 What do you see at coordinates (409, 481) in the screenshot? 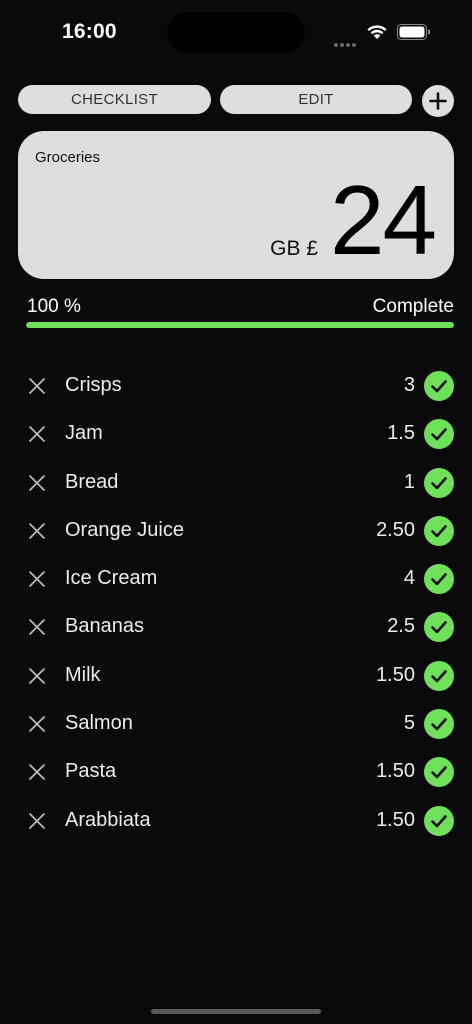
I see `item-price: 1` at bounding box center [409, 481].